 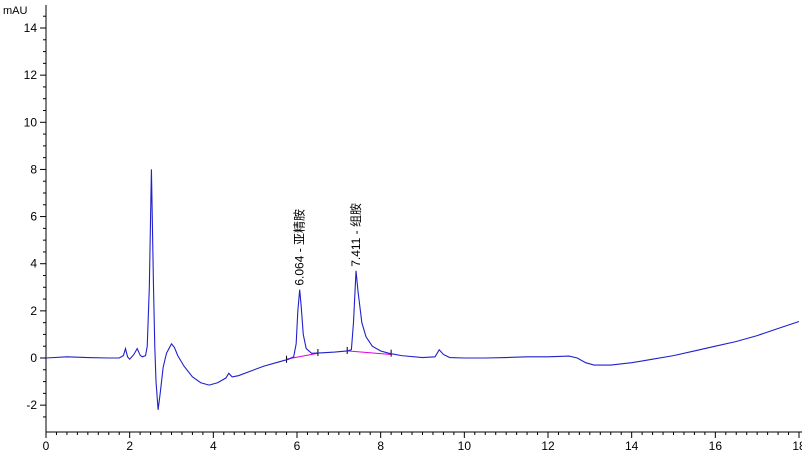 What do you see at coordinates (797, 445) in the screenshot?
I see `x-tick-label: 18` at bounding box center [797, 445].